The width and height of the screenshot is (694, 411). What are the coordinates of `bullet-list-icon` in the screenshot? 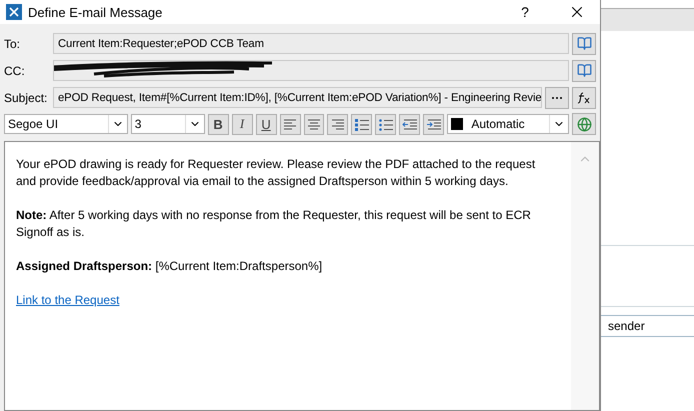 It's located at (386, 124).